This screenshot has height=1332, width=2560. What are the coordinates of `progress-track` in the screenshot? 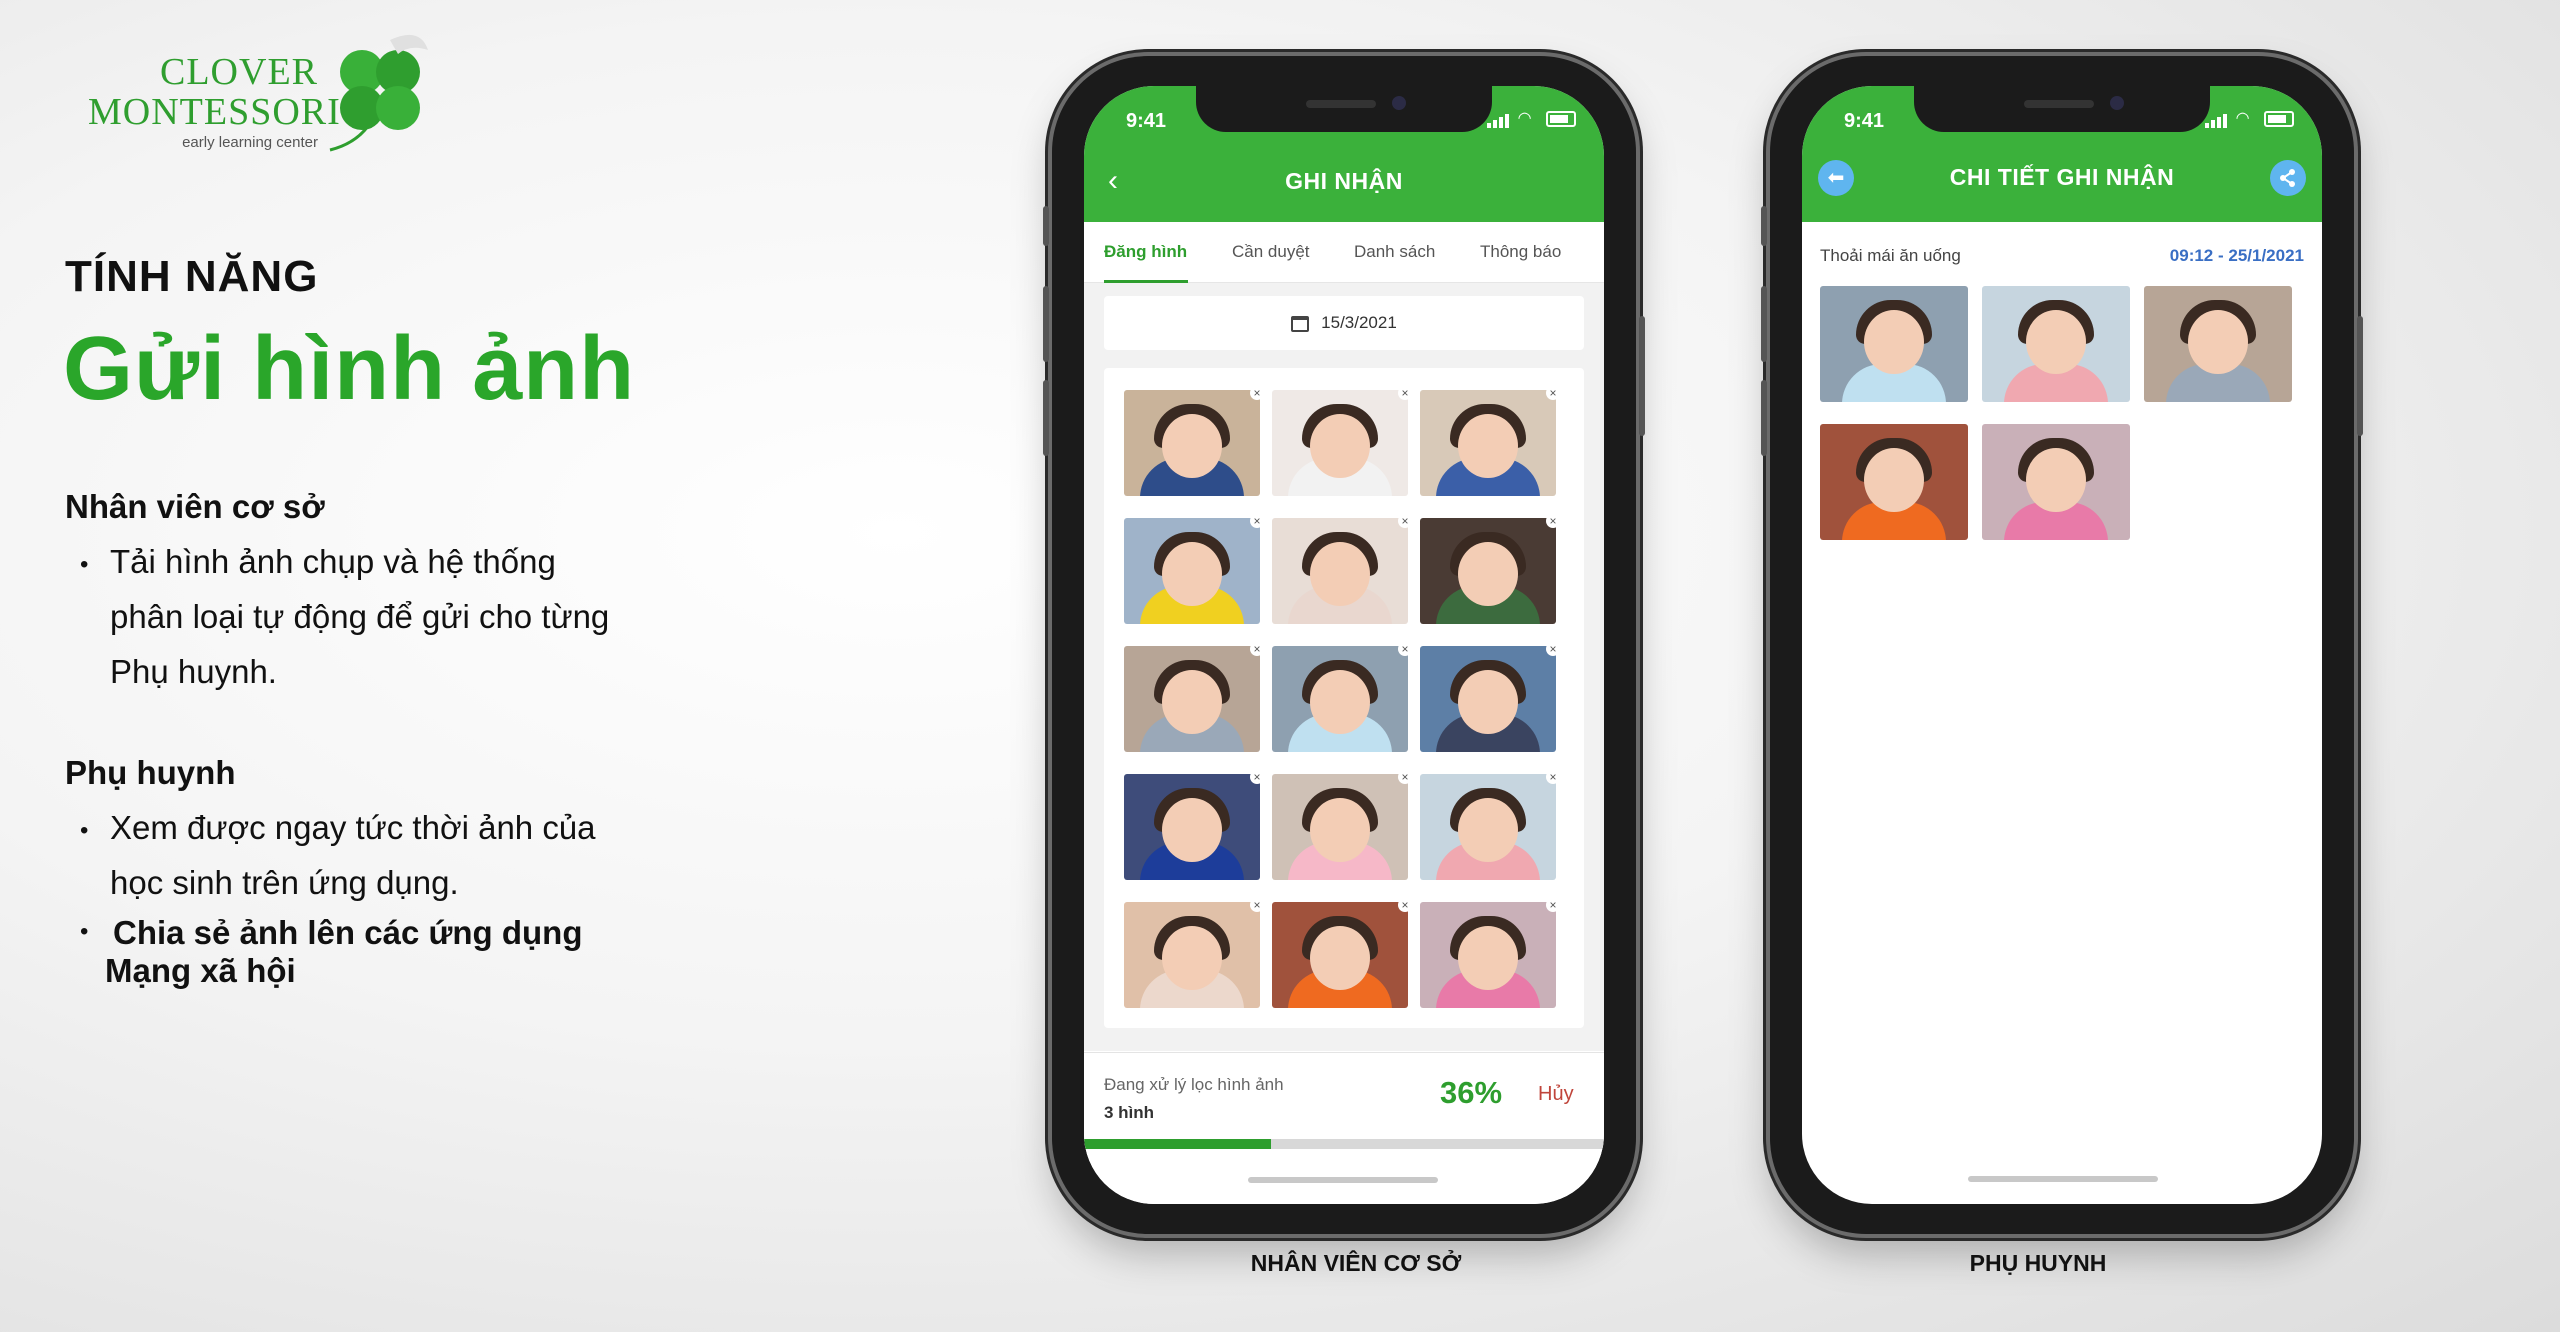 It's located at (1344, 1144).